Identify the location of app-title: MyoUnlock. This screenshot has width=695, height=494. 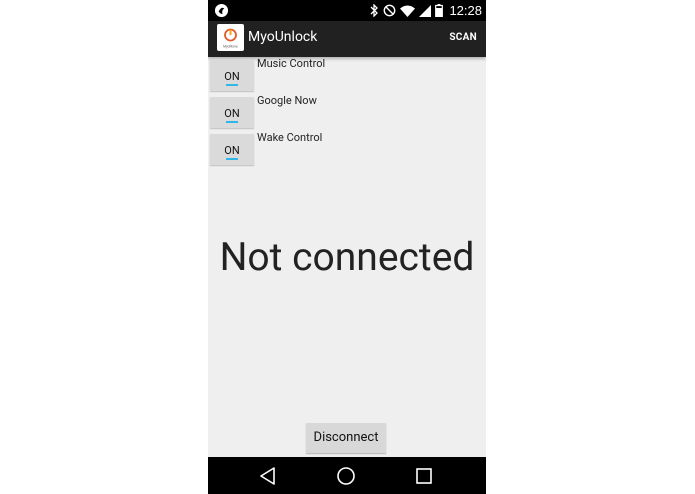
(283, 37).